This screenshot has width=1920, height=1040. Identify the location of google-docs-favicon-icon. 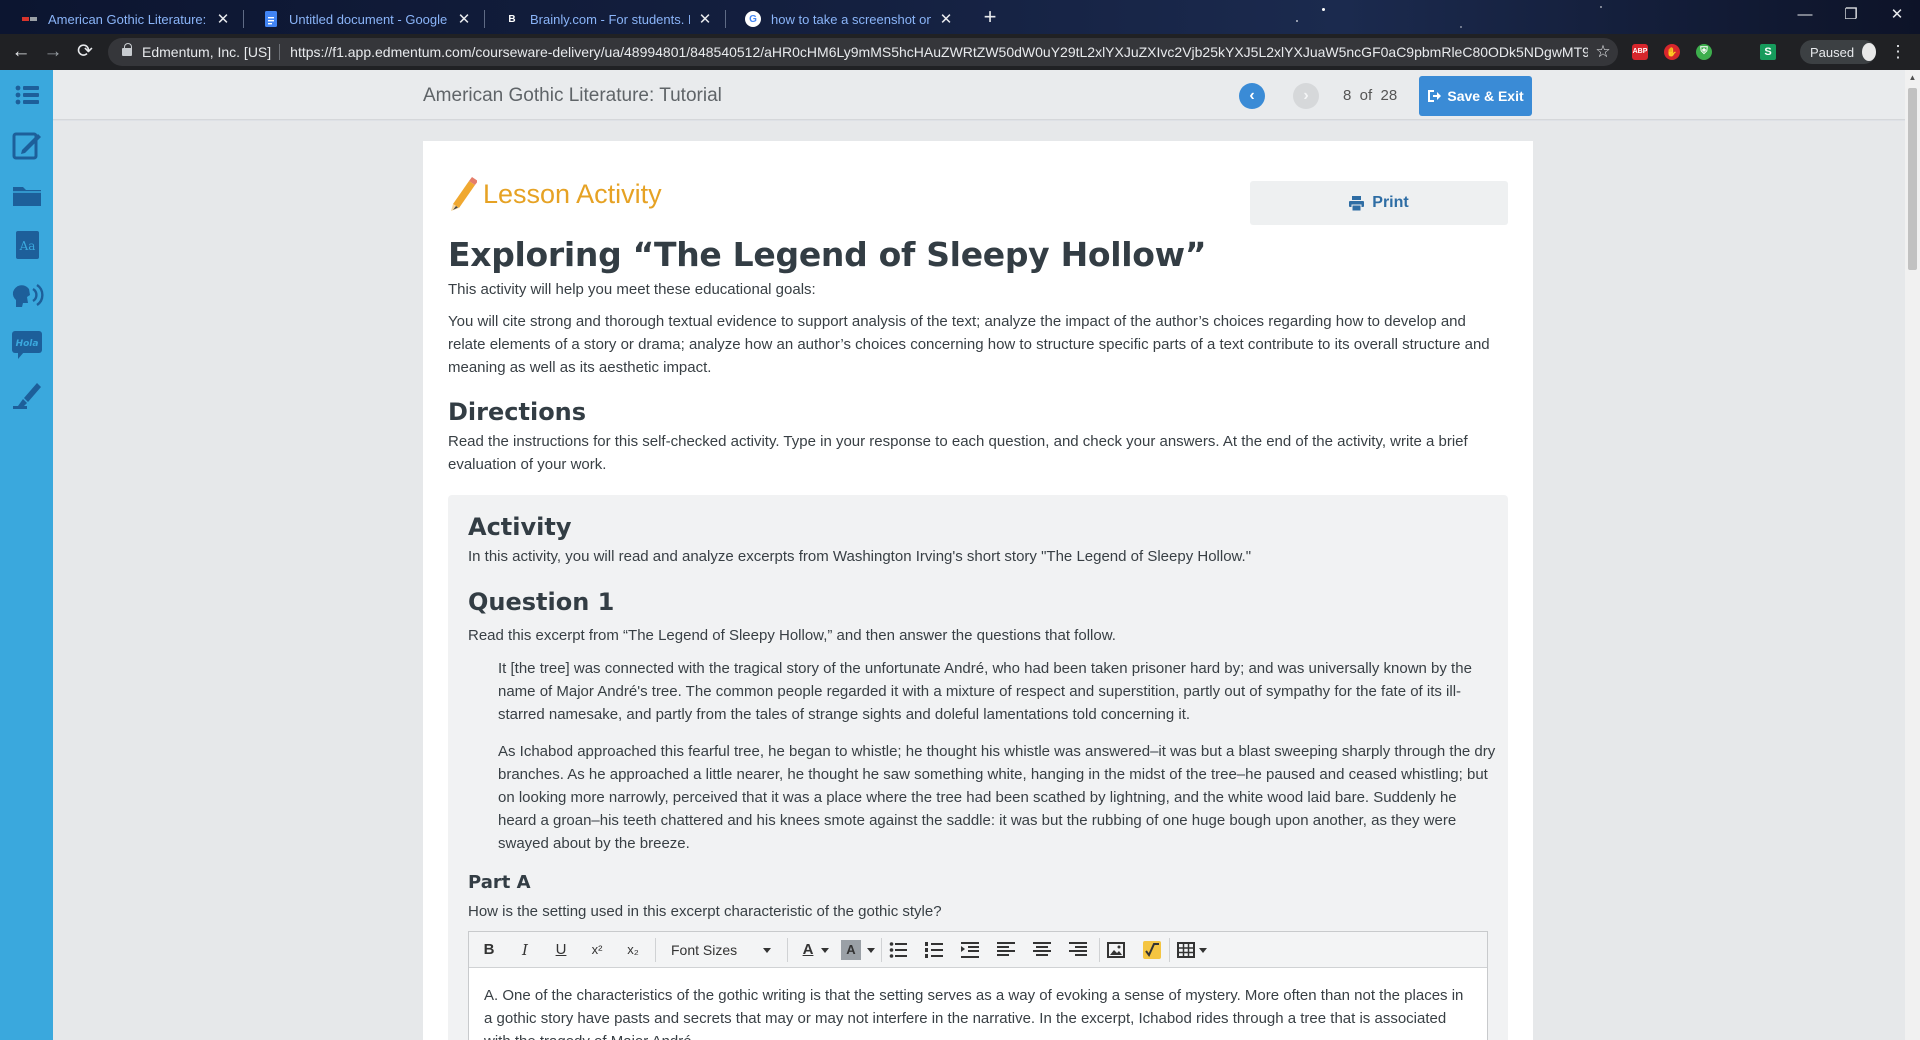
(271, 19).